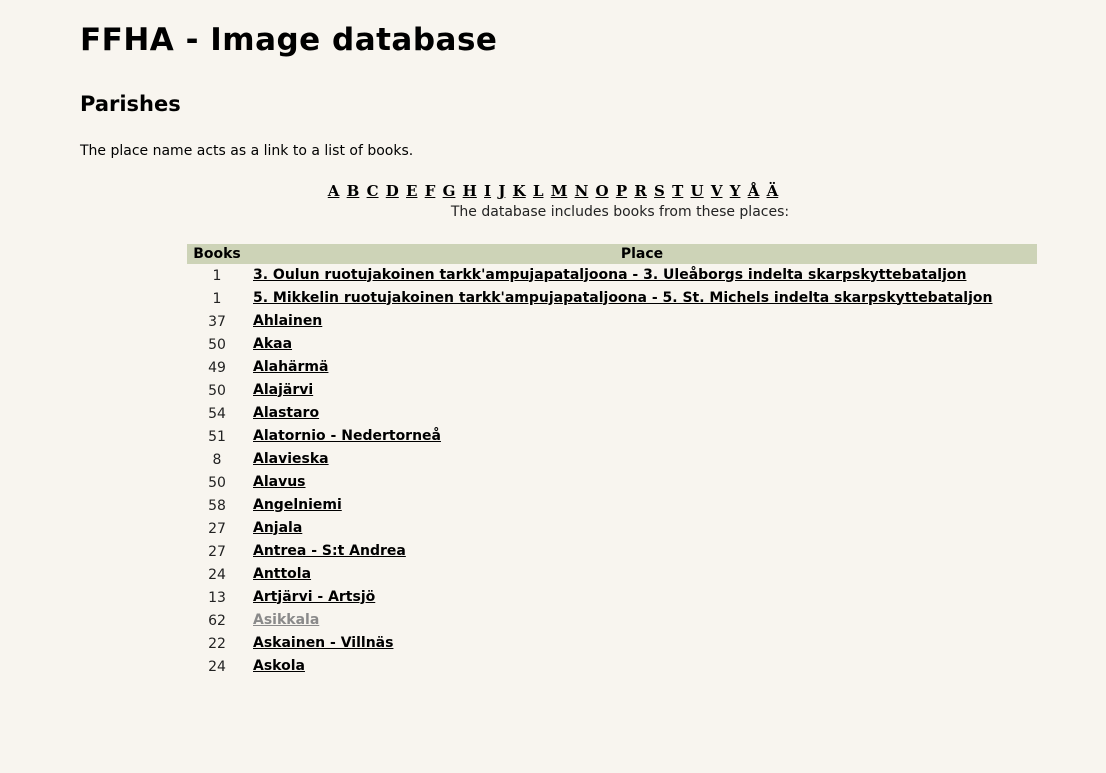 The height and width of the screenshot is (773, 1106). What do you see at coordinates (642, 574) in the screenshot?
I see `place-cell: Anttola` at bounding box center [642, 574].